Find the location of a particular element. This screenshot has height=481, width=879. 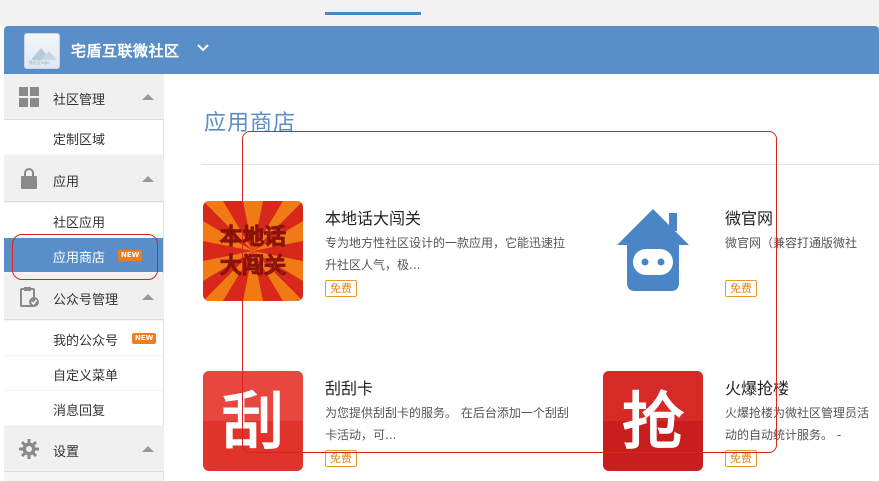

bag-icon is located at coordinates (29, 178).